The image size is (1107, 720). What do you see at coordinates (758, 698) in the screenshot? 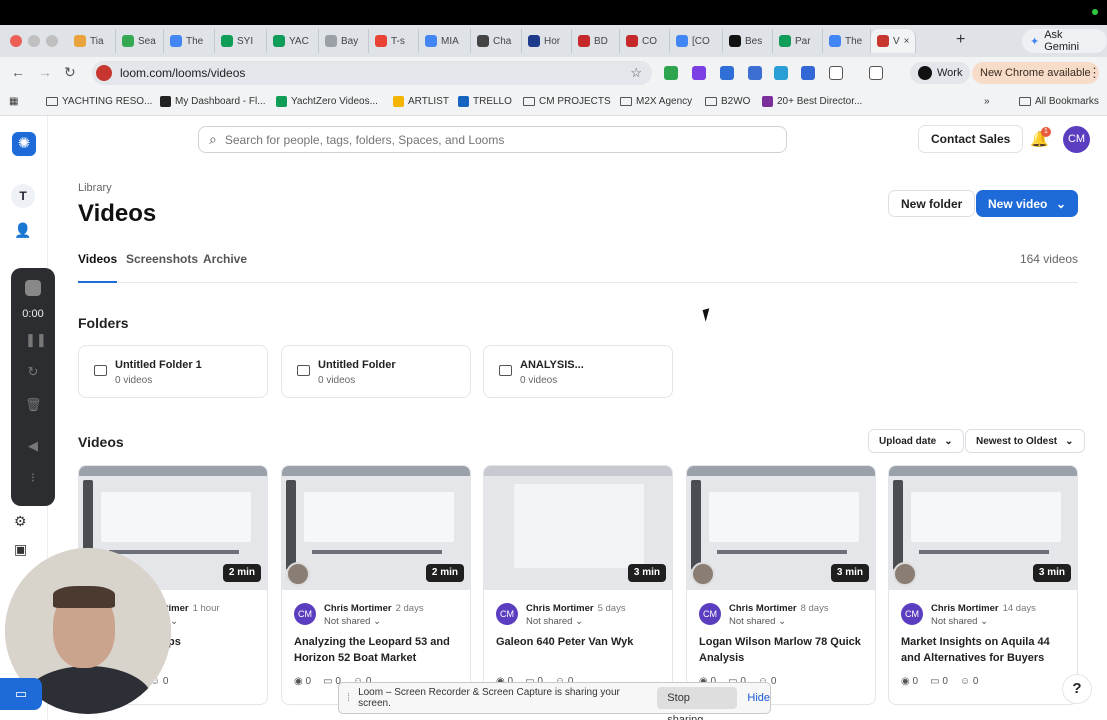
I see `hide-share-bar-button: Hide` at bounding box center [758, 698].